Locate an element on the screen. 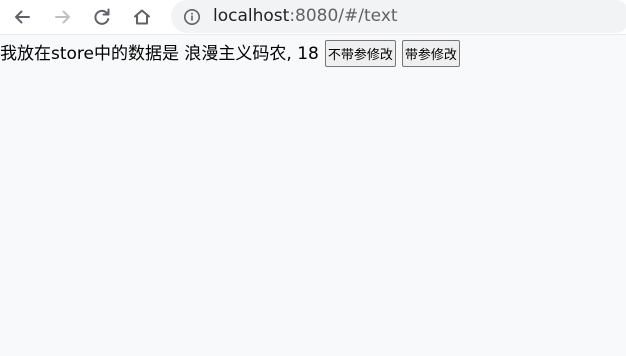  info-icon is located at coordinates (192, 17).